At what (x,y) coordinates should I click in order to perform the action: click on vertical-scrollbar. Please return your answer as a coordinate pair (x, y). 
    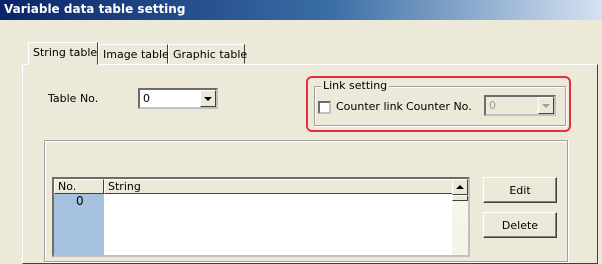
    Looking at the image, I should click on (460, 217).